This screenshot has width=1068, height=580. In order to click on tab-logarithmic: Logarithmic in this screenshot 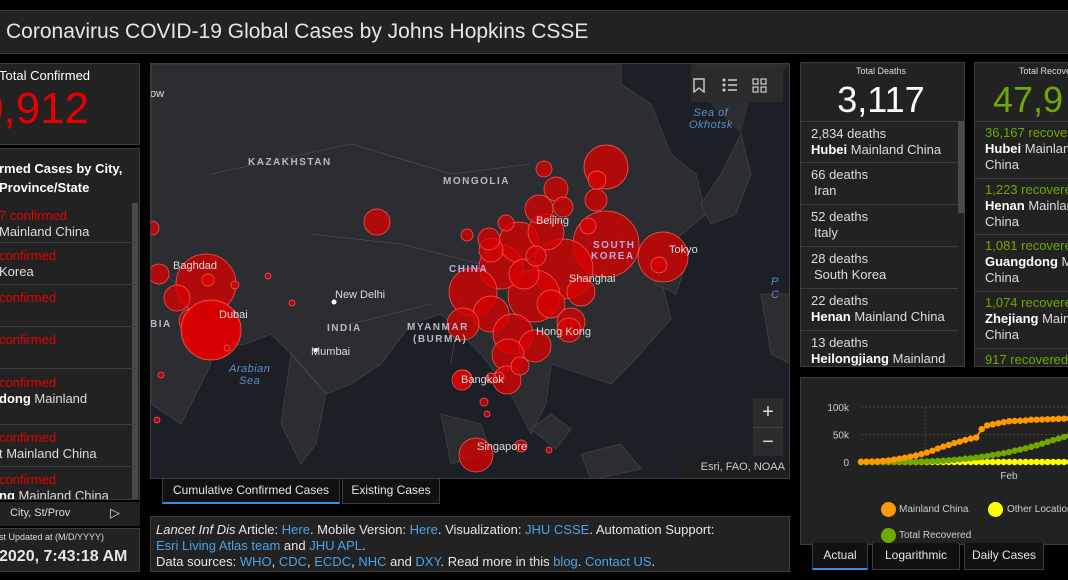, I will do `click(916, 556)`.